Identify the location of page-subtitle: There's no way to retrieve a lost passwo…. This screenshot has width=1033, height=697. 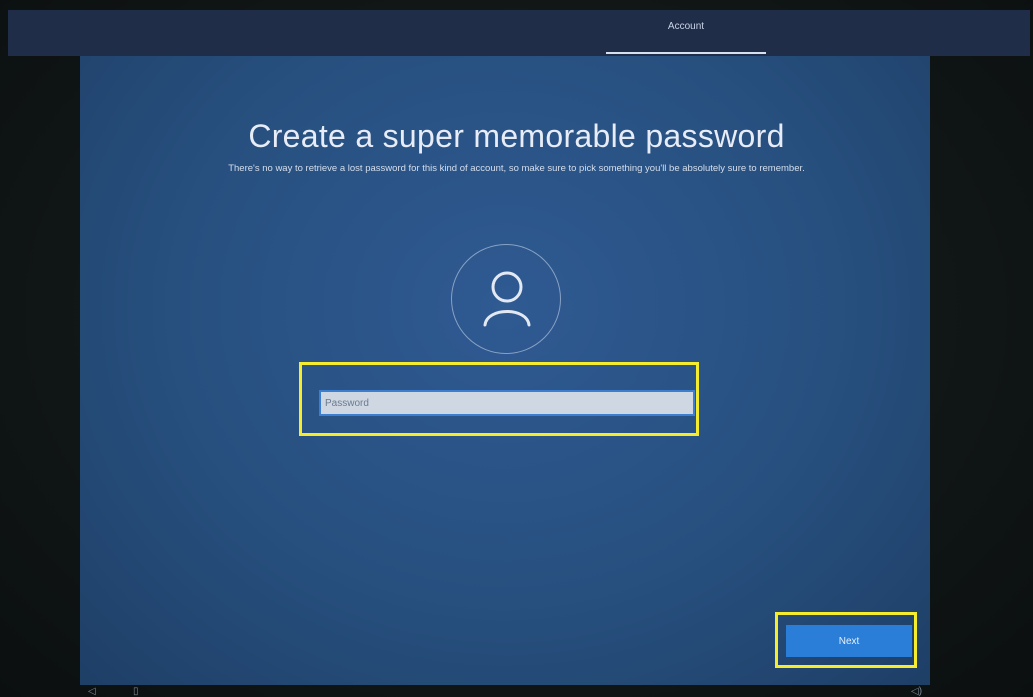
(516, 168).